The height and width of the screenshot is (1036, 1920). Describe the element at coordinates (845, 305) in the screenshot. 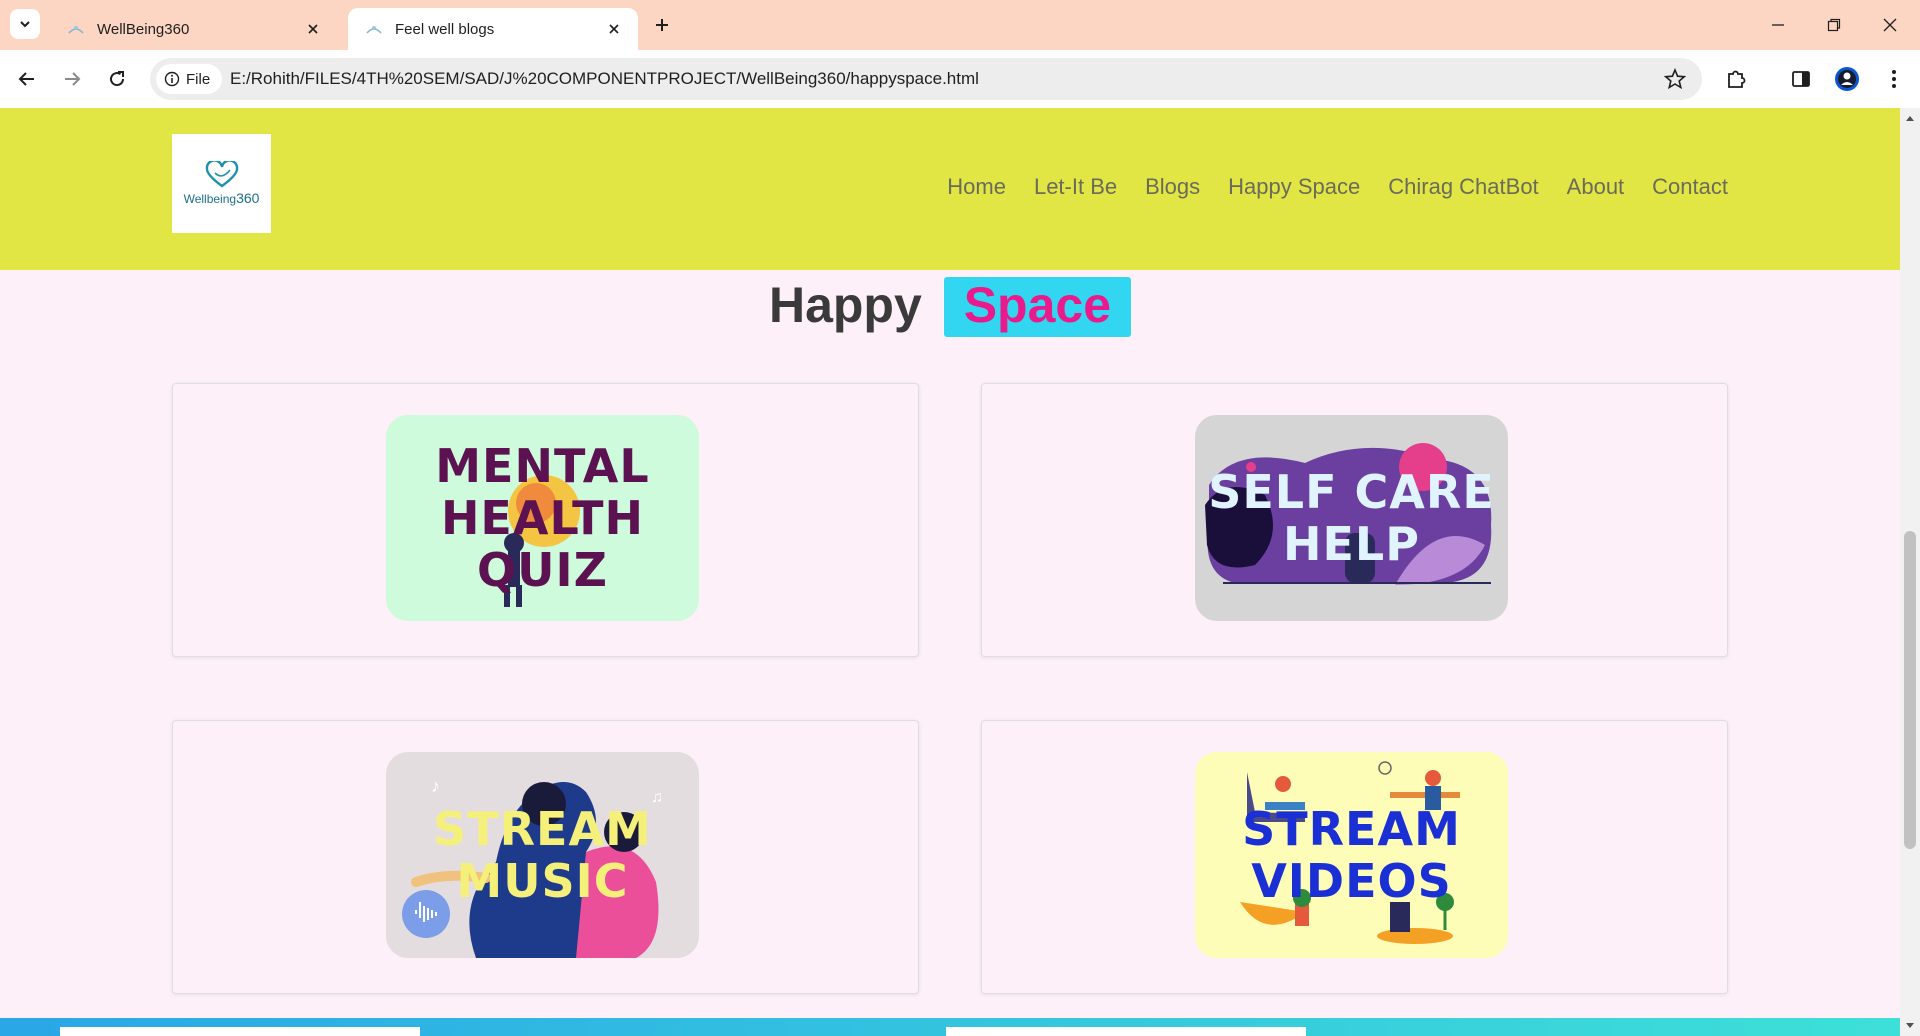

I see `title-word-happy: Happy` at that location.